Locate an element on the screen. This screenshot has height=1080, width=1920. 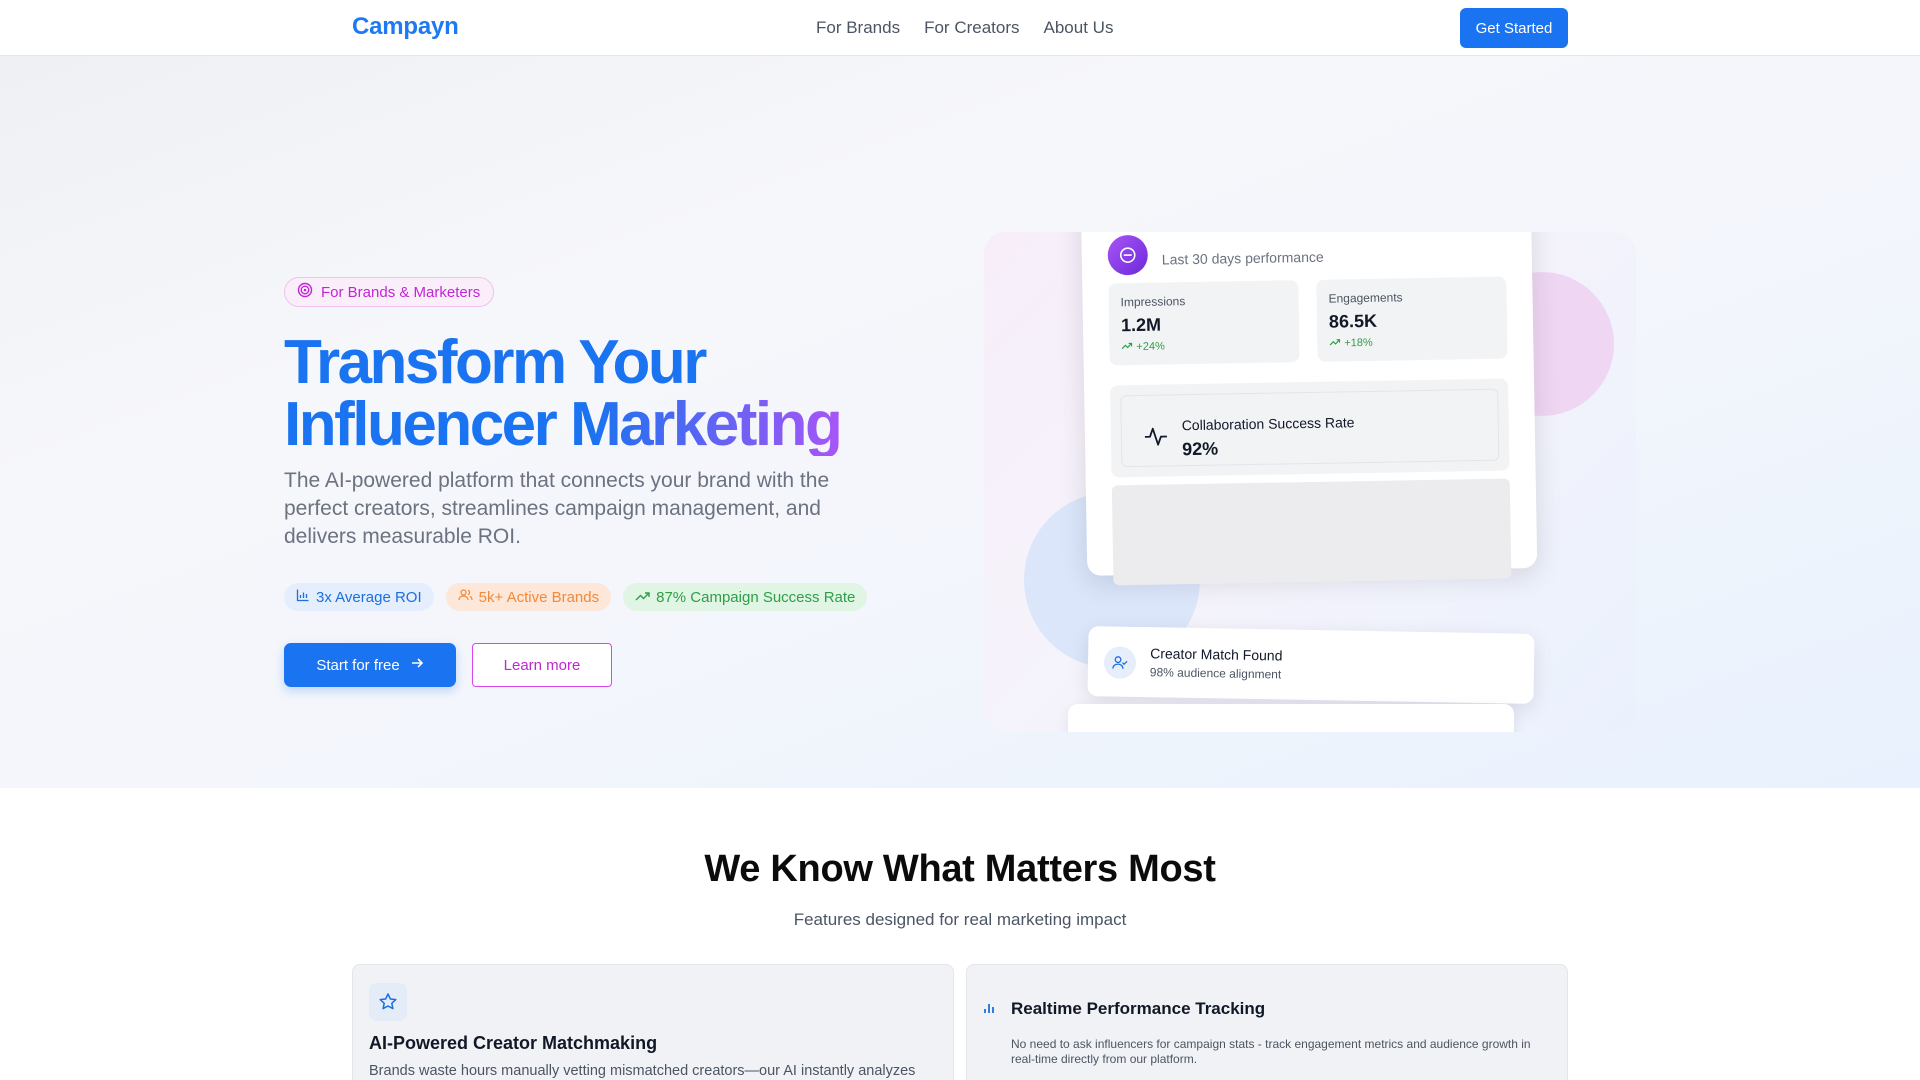
collaboration-label: Collaboration Success Rate is located at coordinates (1268, 424).